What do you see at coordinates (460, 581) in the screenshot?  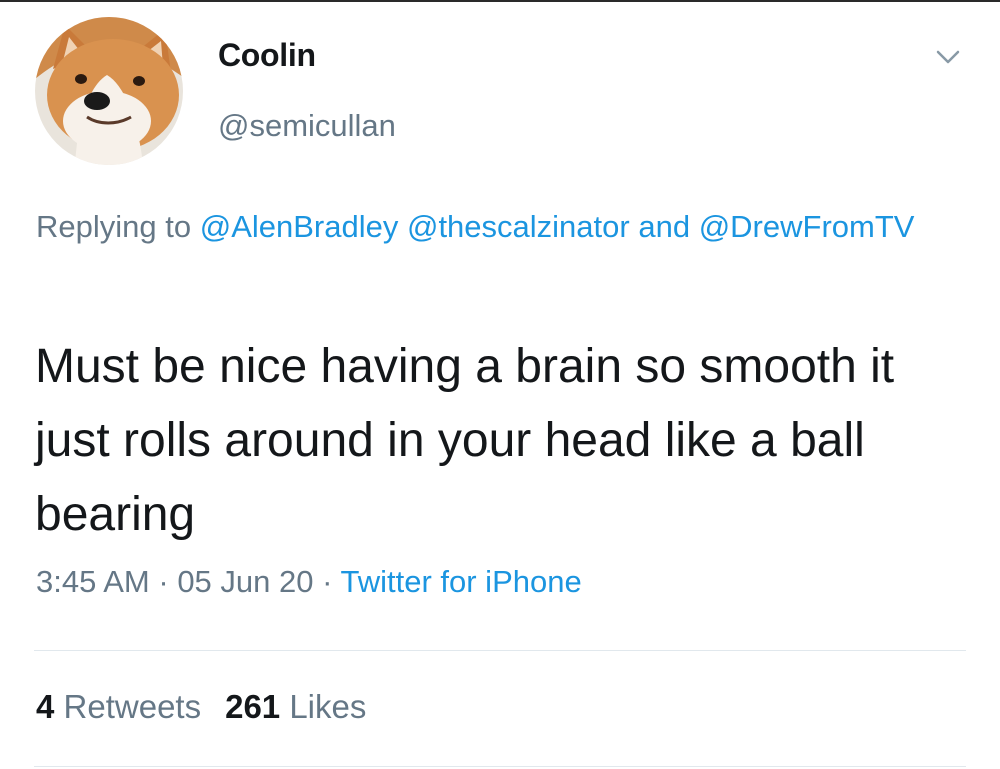 I see `tweet-source-link: Twitter for iPhone` at bounding box center [460, 581].